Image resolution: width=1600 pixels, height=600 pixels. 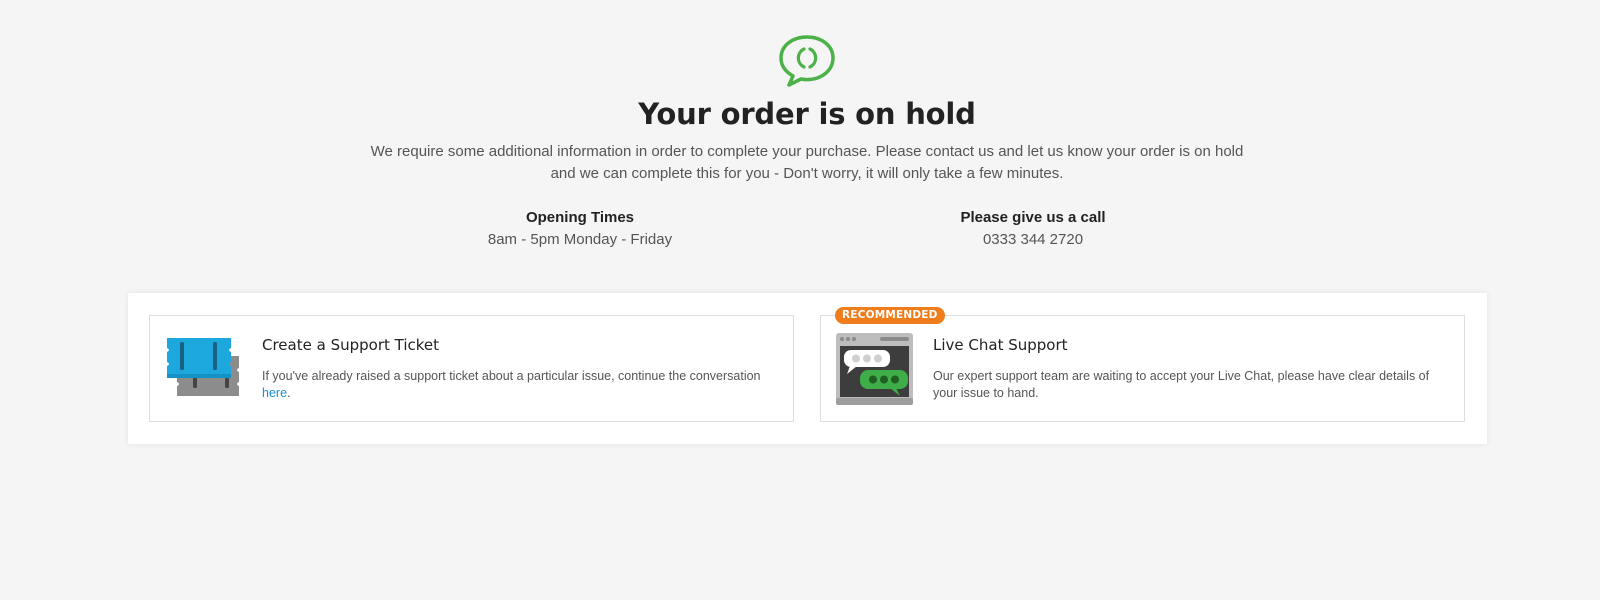 What do you see at coordinates (580, 217) in the screenshot?
I see `opening-times-heading: Opening Times` at bounding box center [580, 217].